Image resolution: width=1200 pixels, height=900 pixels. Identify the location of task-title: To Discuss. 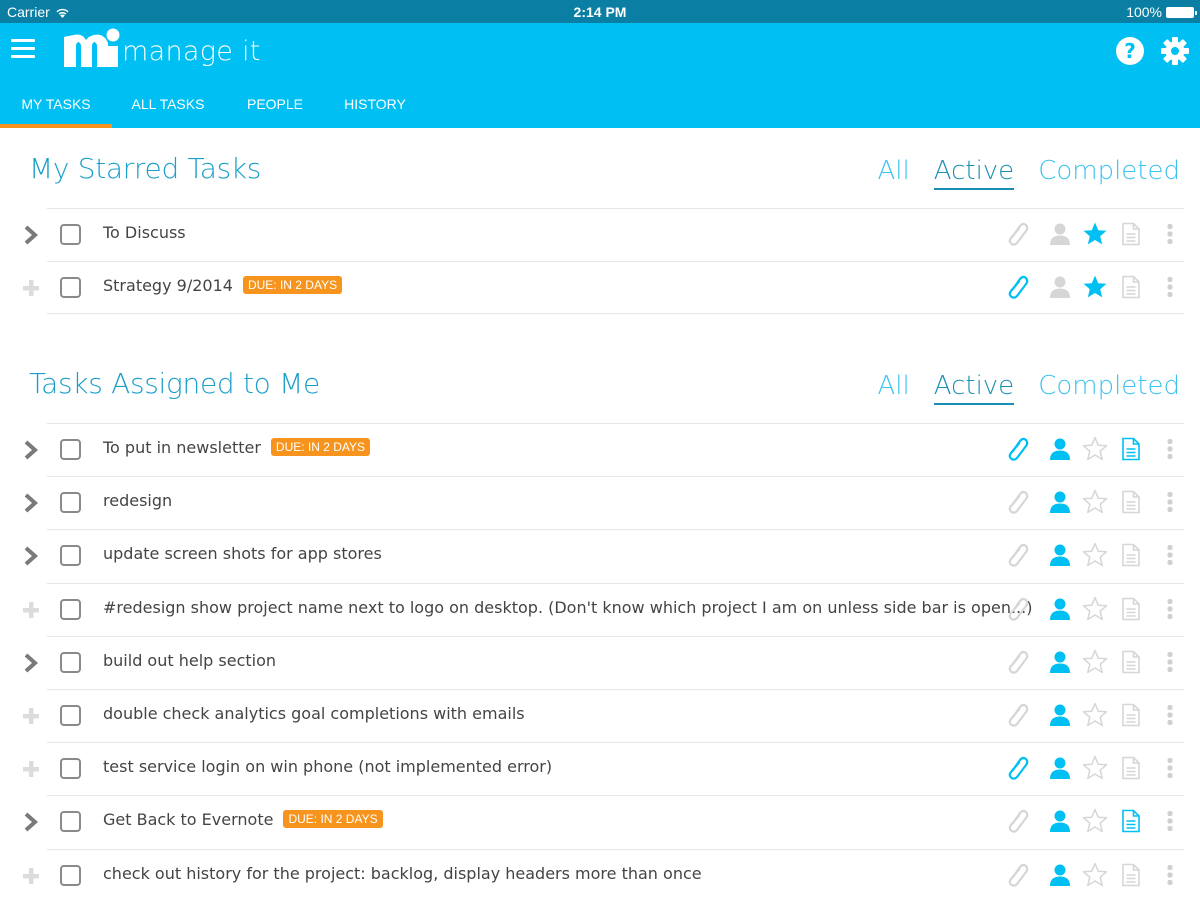
(144, 232).